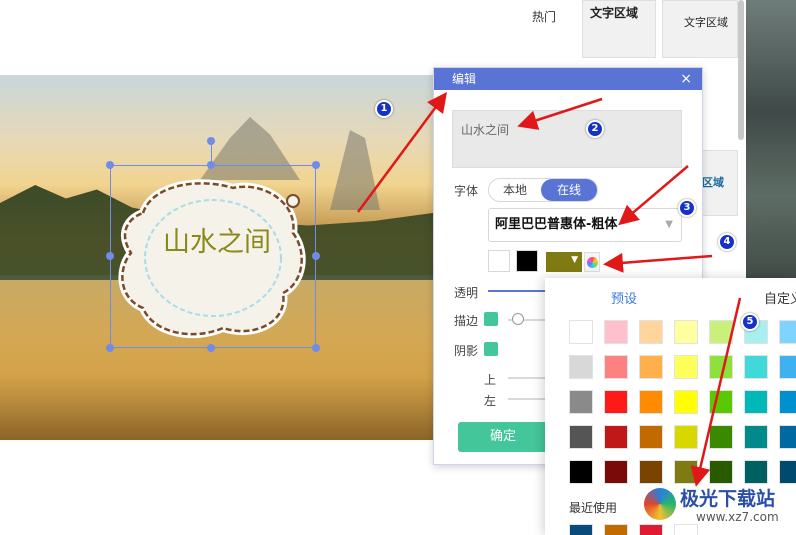 This screenshot has height=535, width=796. Describe the element at coordinates (518, 291) in the screenshot. I see `transparency-slider` at that location.